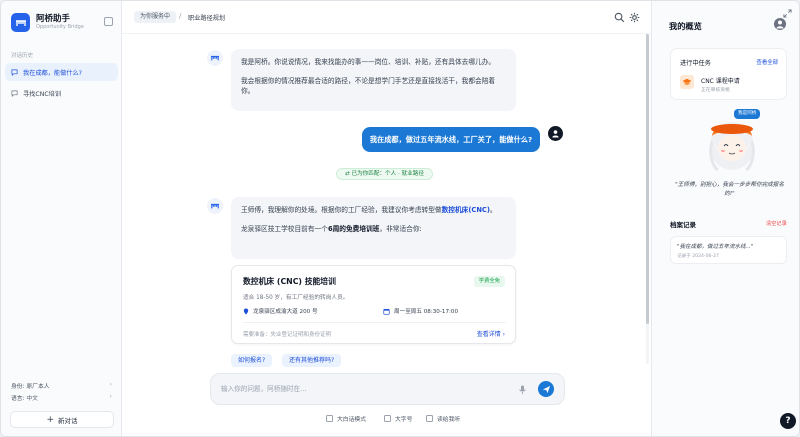  I want to click on task-heading: 进行中任务, so click(695, 63).